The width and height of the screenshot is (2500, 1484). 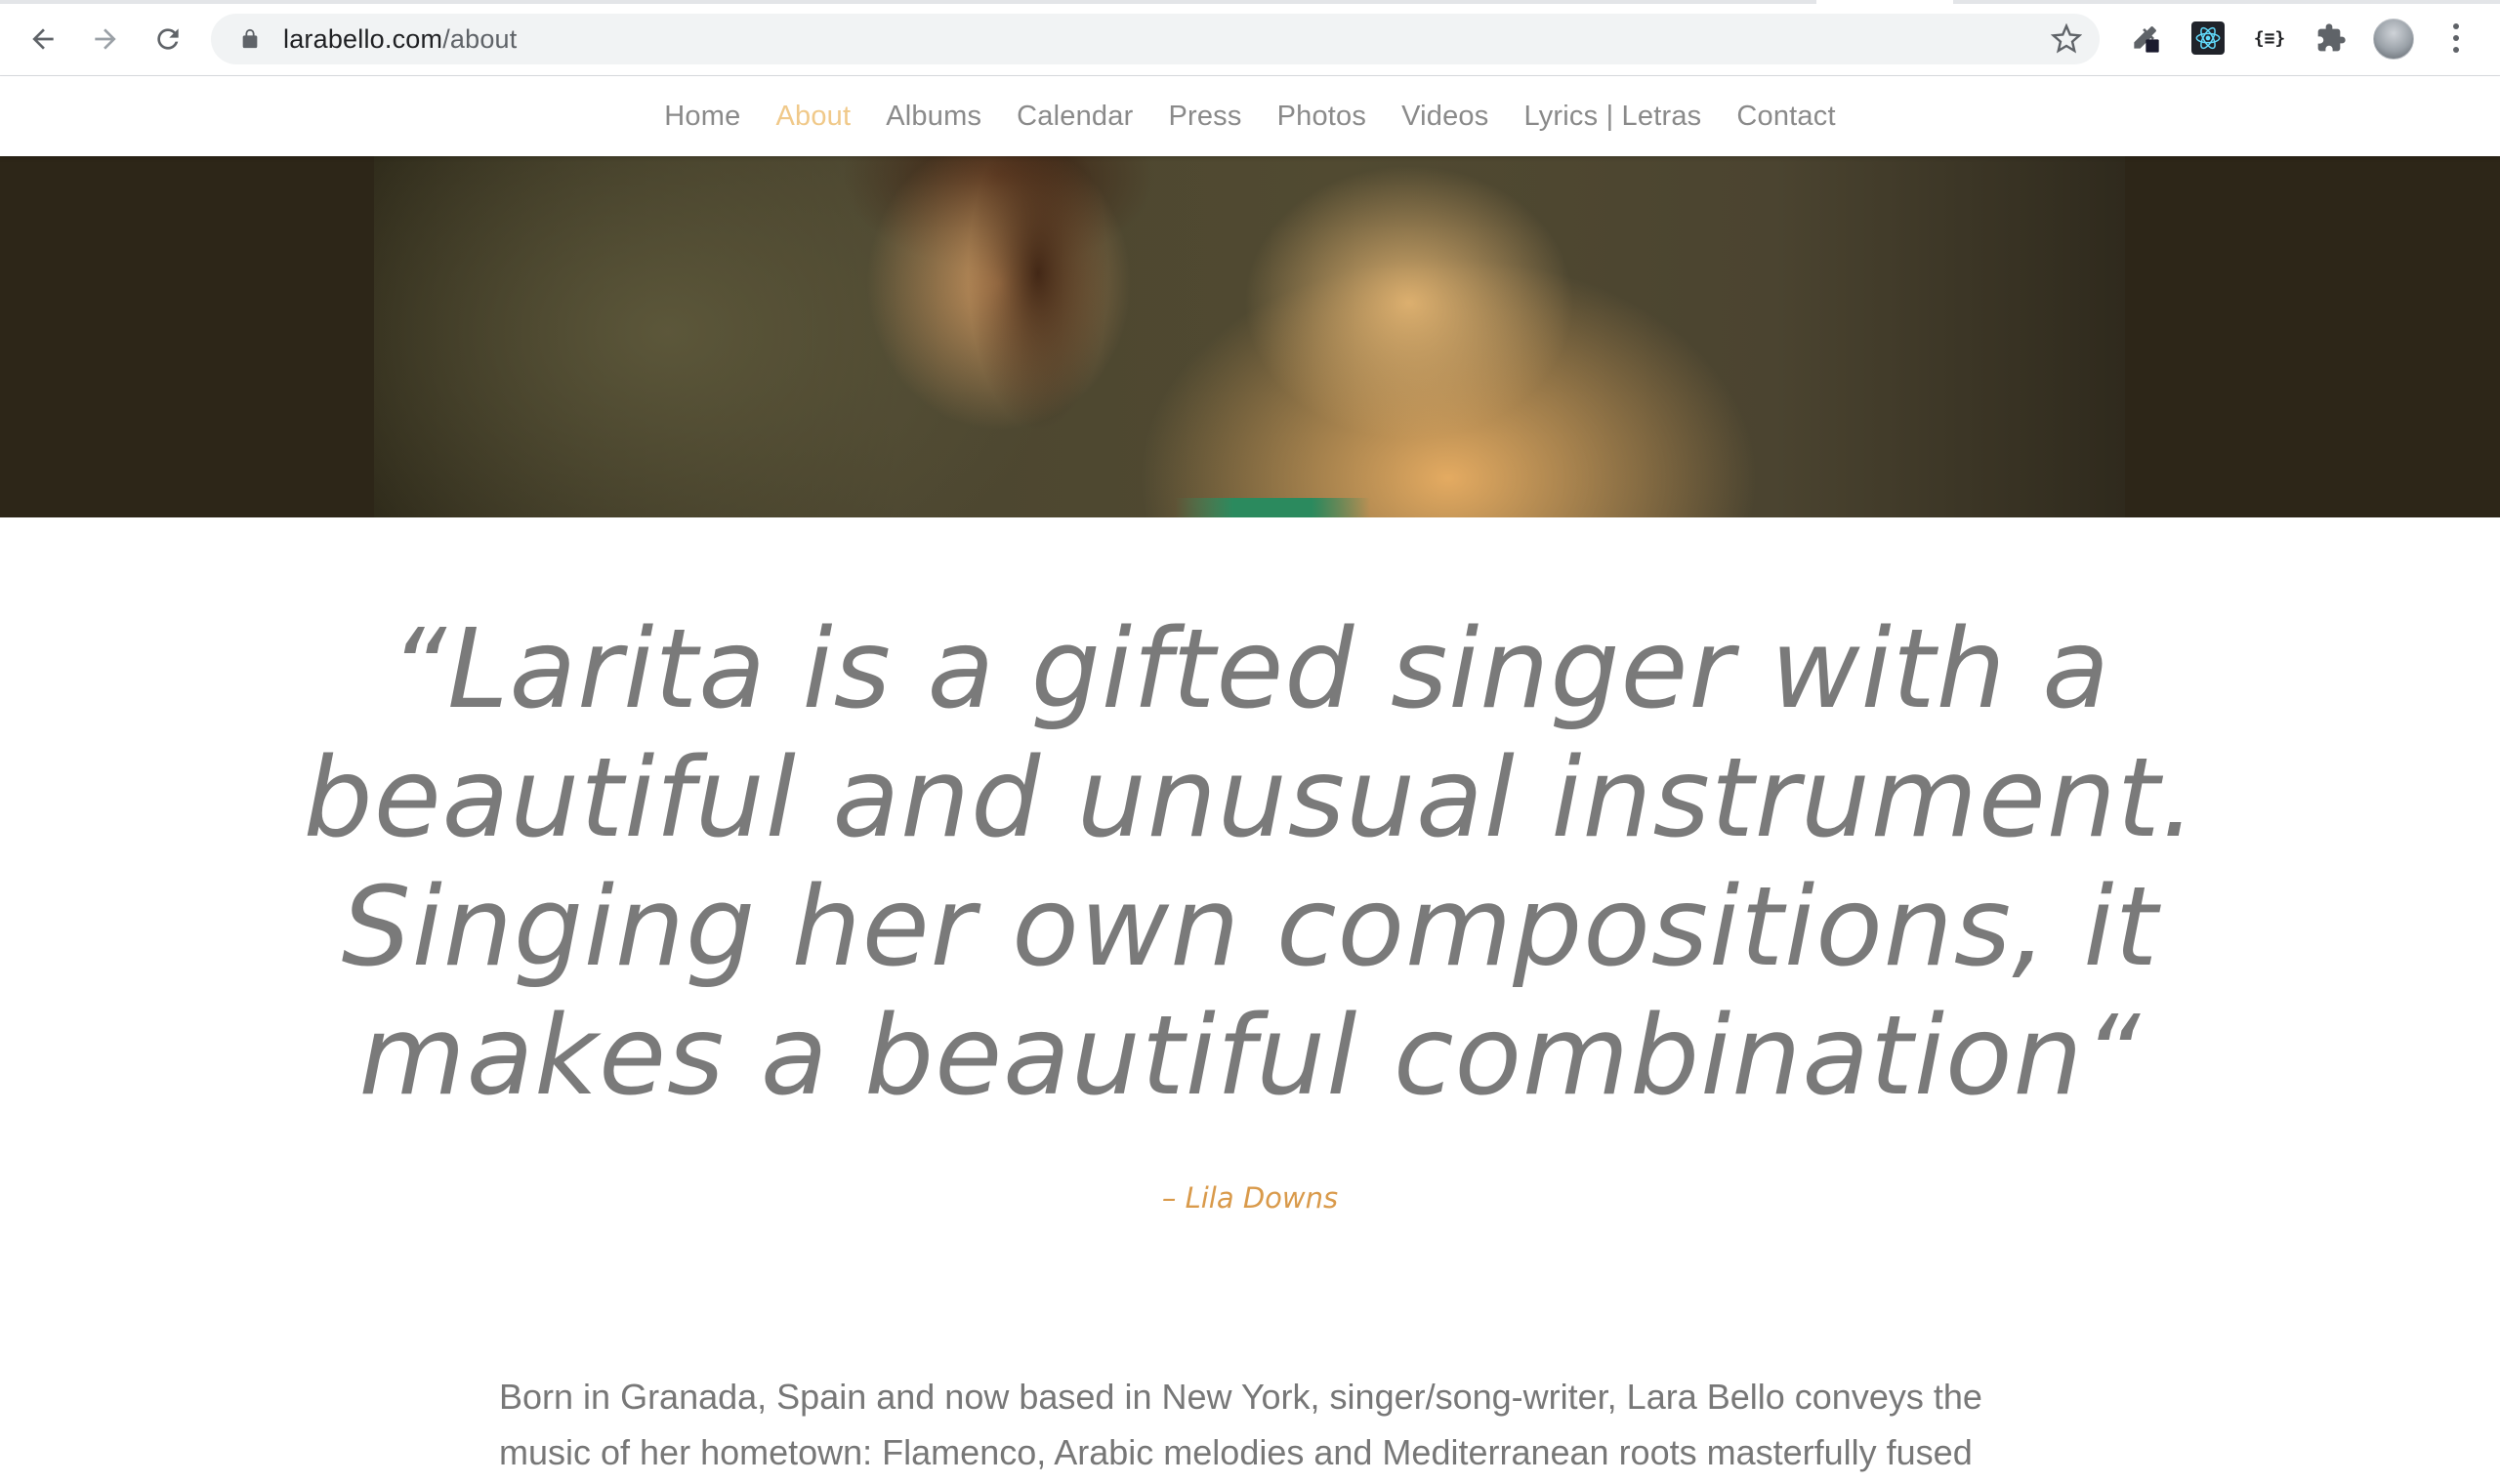 What do you see at coordinates (2226, 2) in the screenshot?
I see `tab-strip-right` at bounding box center [2226, 2].